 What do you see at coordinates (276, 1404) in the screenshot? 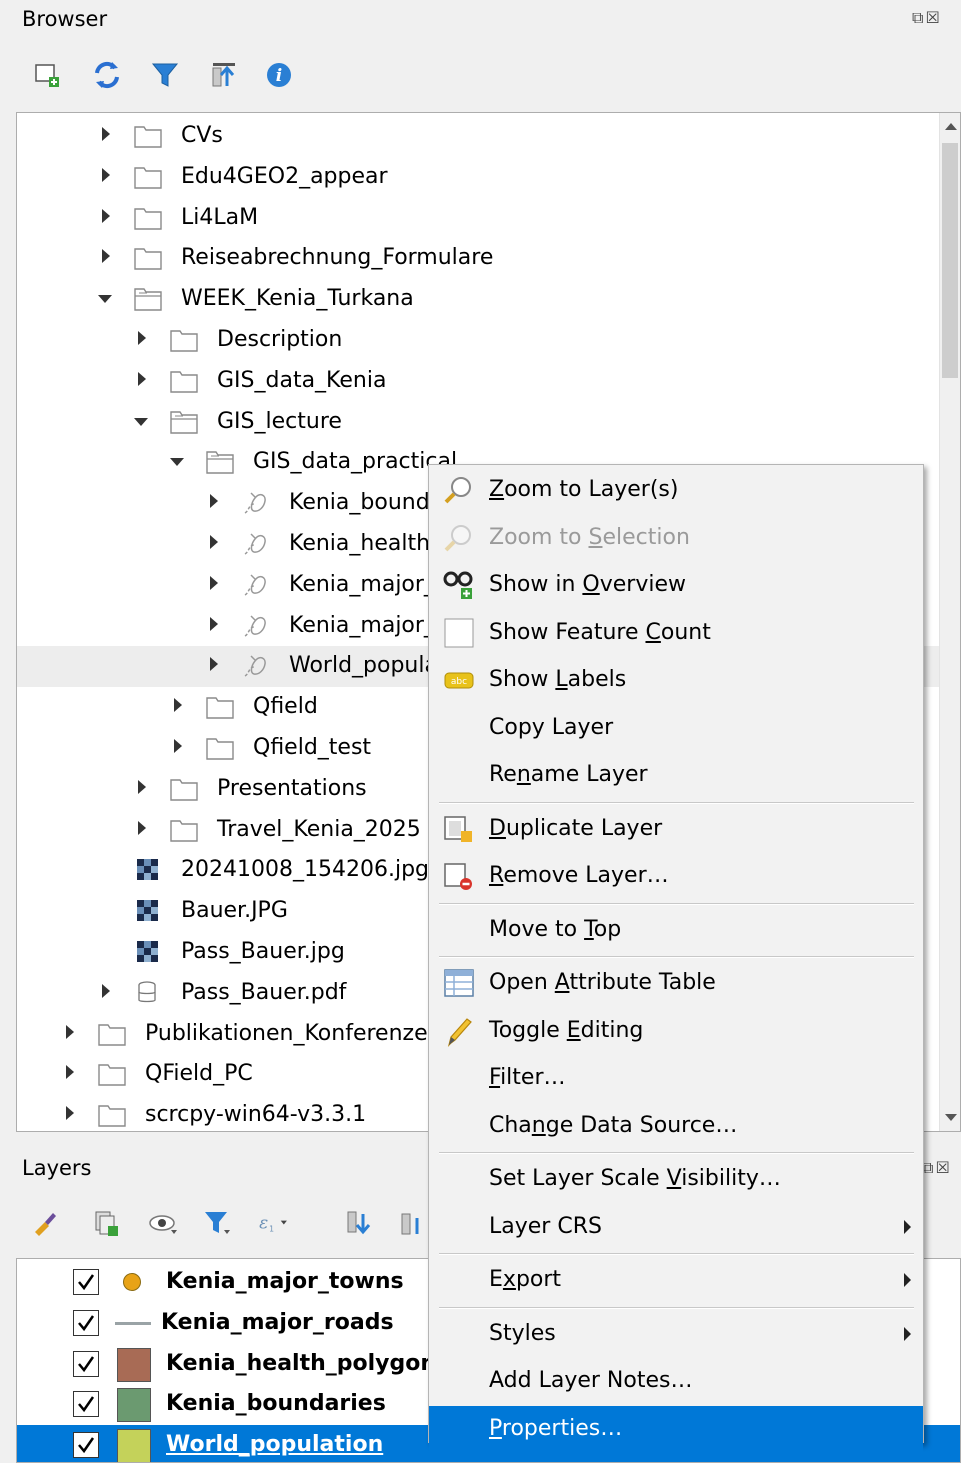
I see `layer-name: Kenia_boundaries` at bounding box center [276, 1404].